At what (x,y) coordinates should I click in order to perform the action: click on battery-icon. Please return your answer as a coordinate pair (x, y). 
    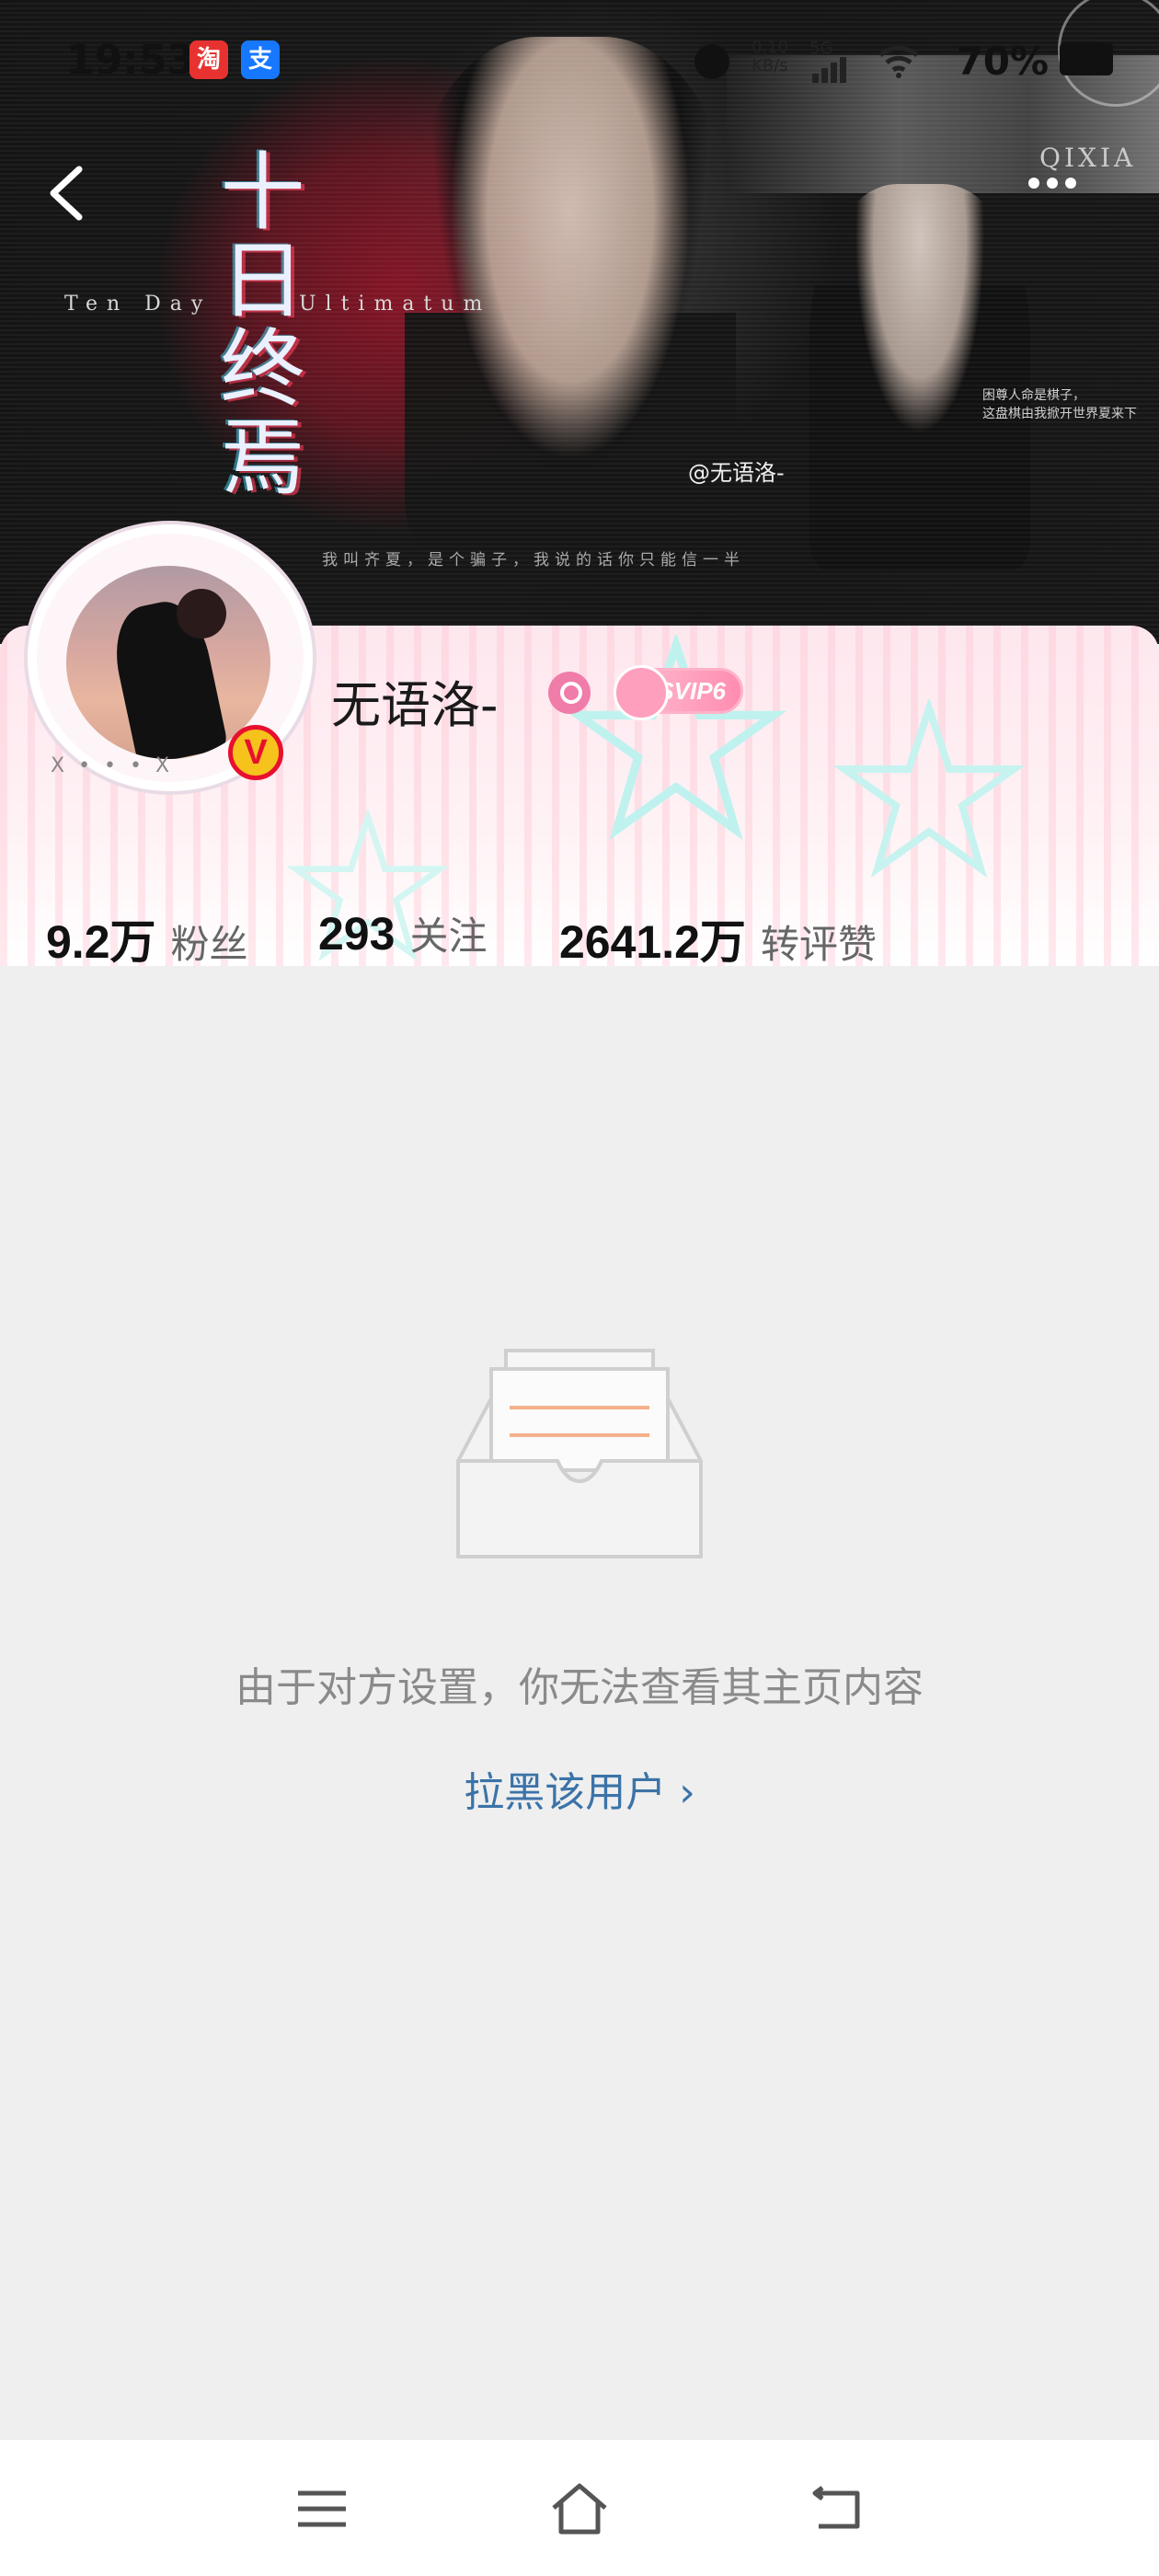
    Looking at the image, I should click on (1086, 58).